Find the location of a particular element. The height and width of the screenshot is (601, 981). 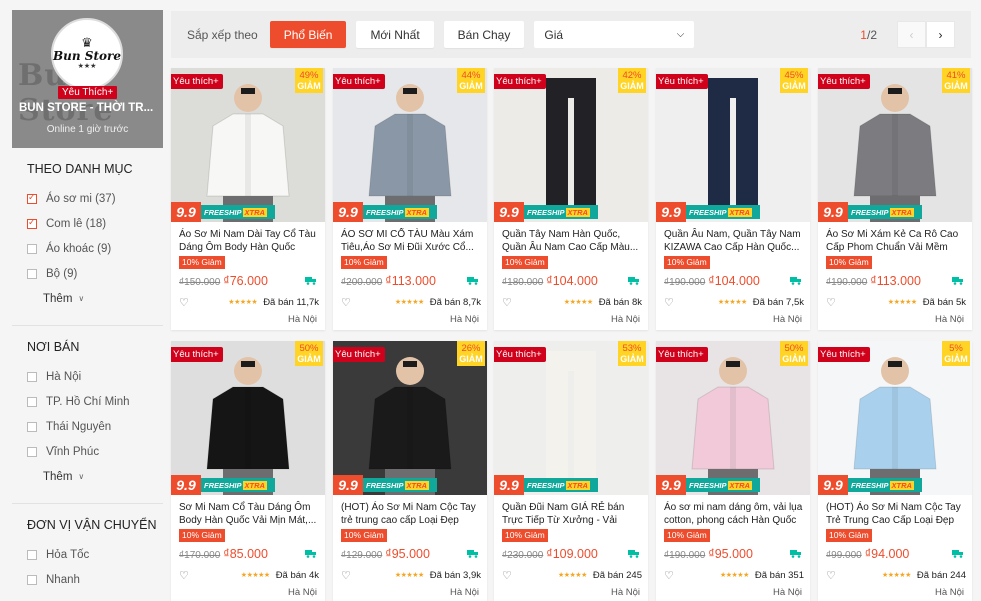

filter-location-item: TP. Hồ Chí Minh is located at coordinates (95, 401).